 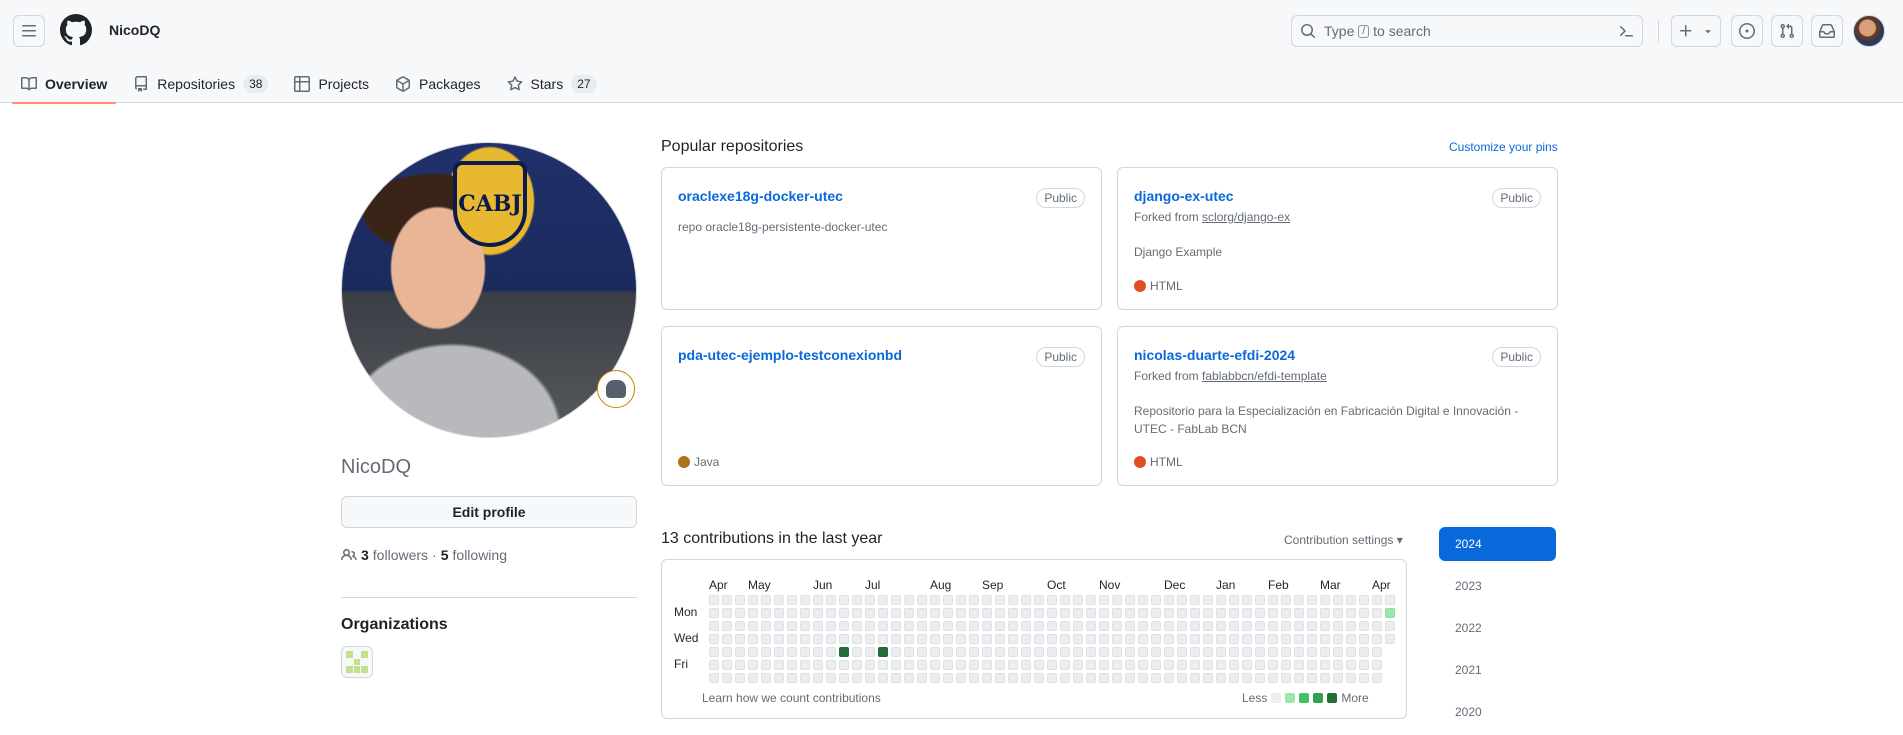 I want to click on forked-from-link: fablabbcn/efdi-template, so click(x=1264, y=376).